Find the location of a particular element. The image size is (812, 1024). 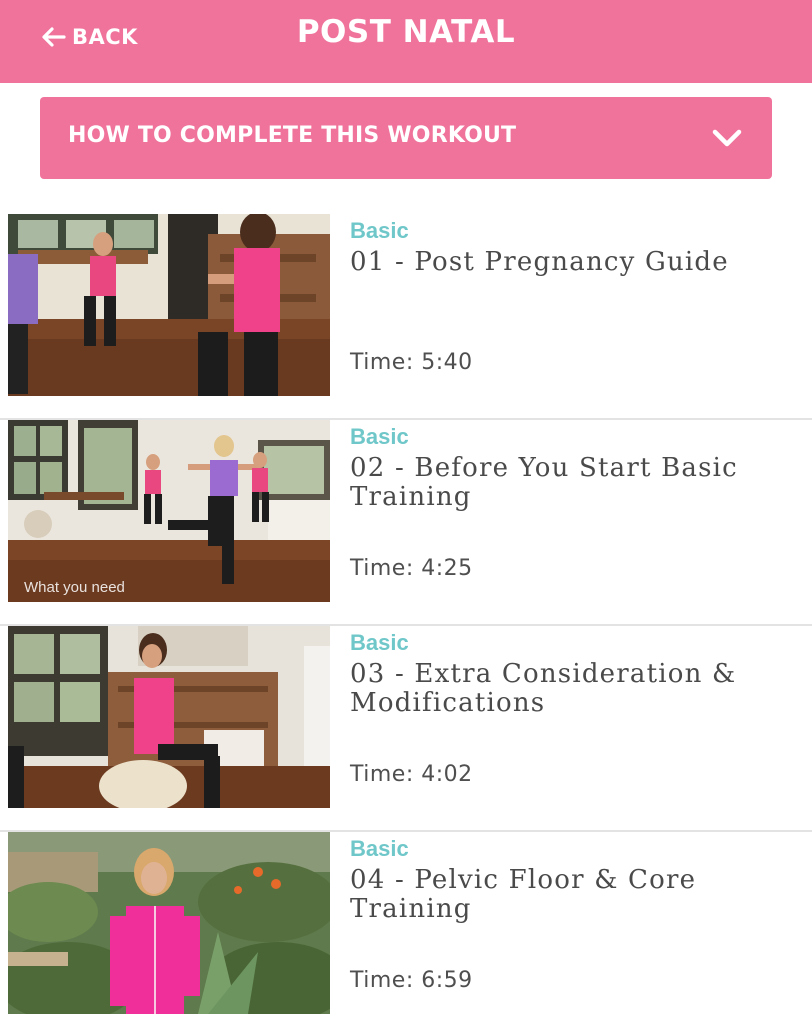

video-thumbnail: What you need is located at coordinates (169, 511).